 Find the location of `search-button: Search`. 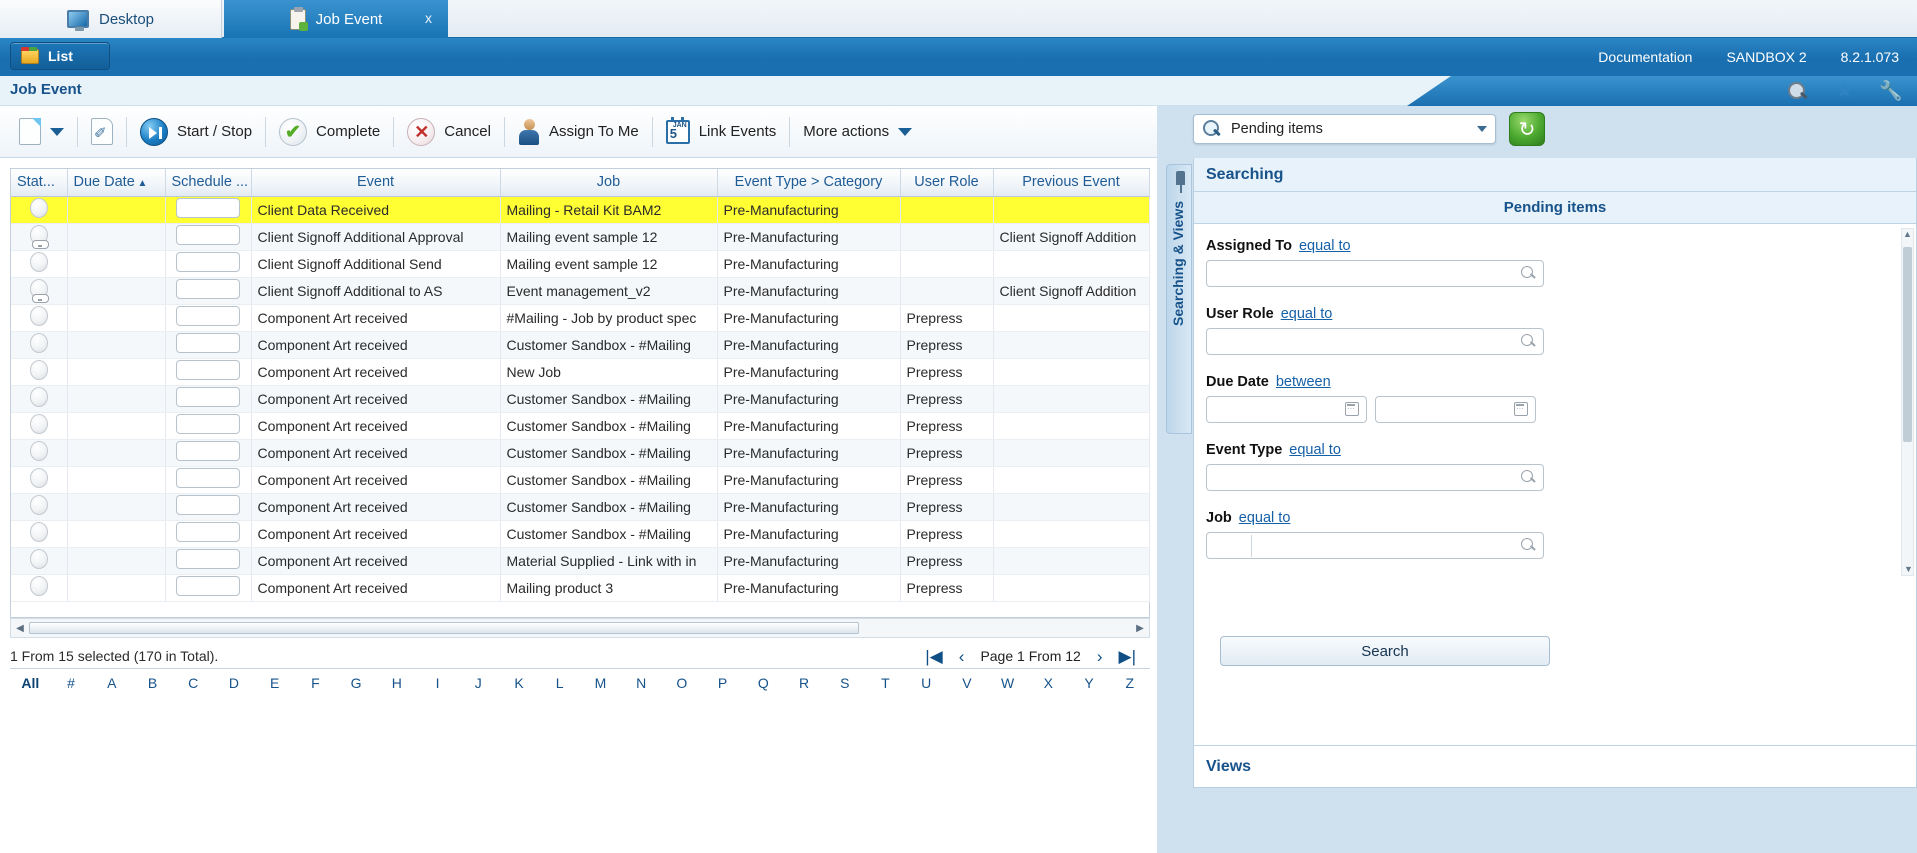

search-button: Search is located at coordinates (1385, 651).